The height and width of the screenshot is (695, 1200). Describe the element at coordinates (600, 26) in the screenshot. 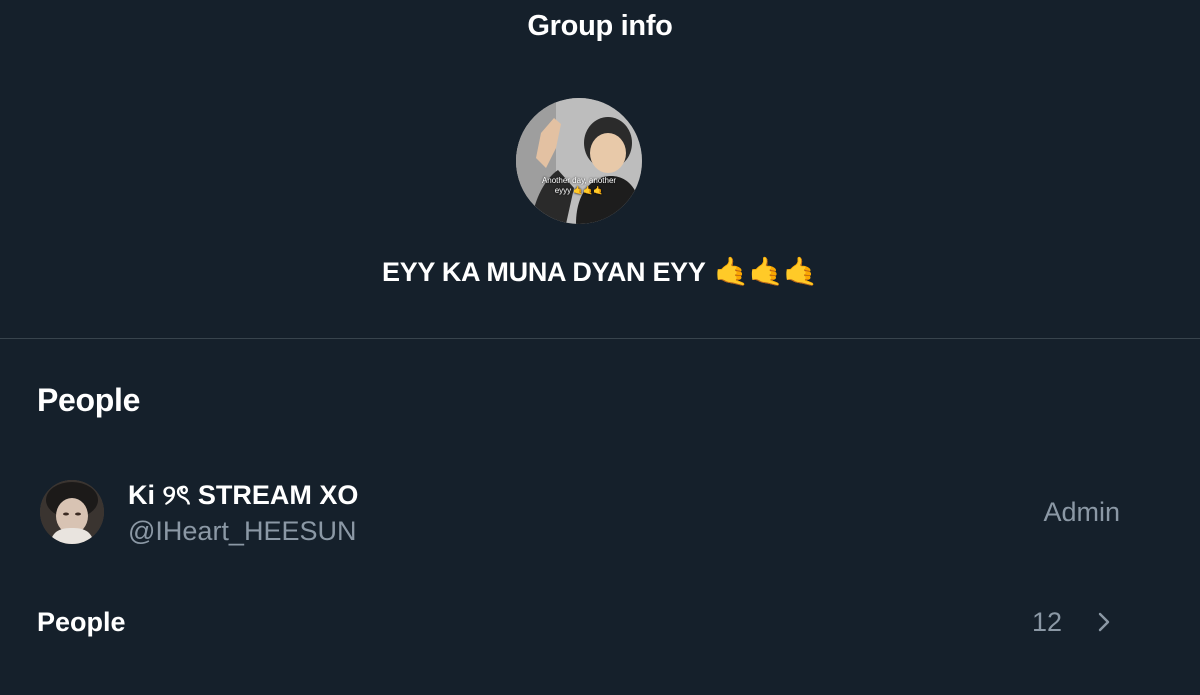

I see `page-title: Group info` at that location.